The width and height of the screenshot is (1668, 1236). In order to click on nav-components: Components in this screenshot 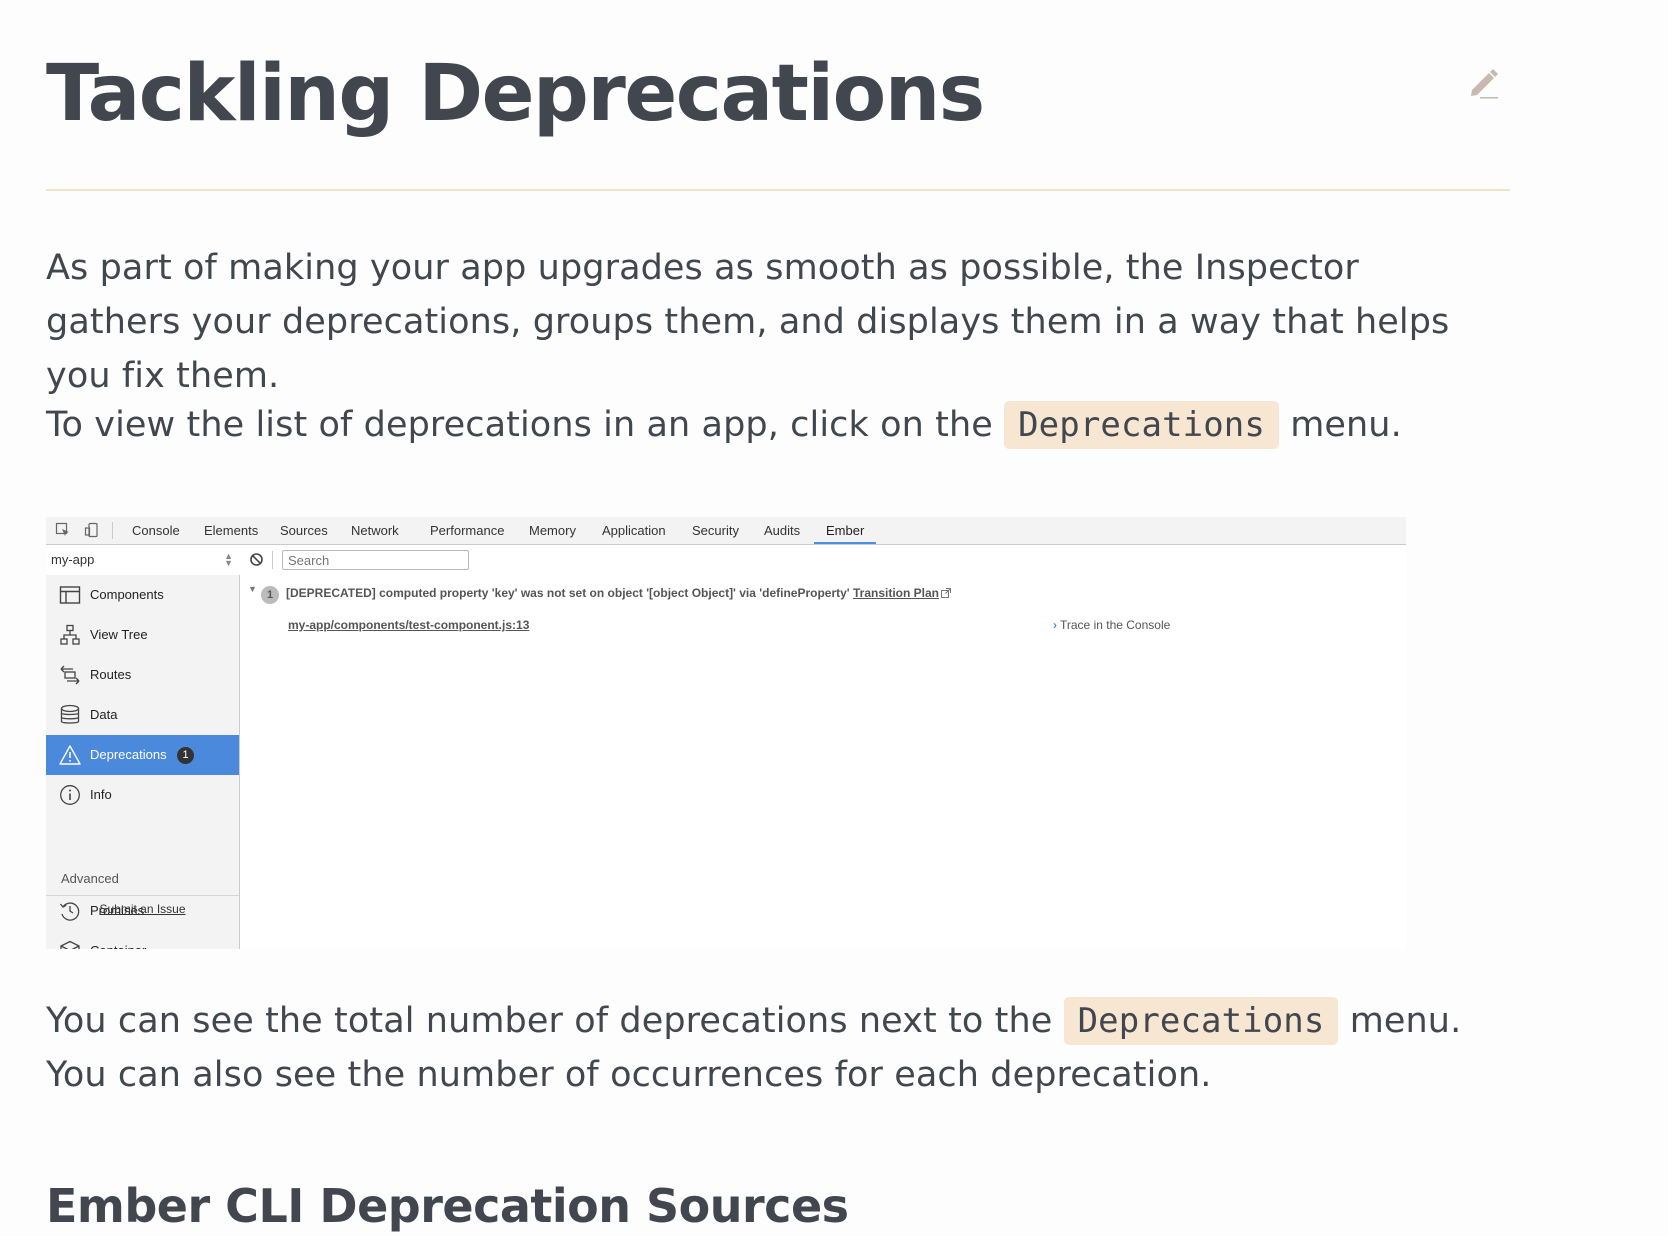, I will do `click(142, 595)`.